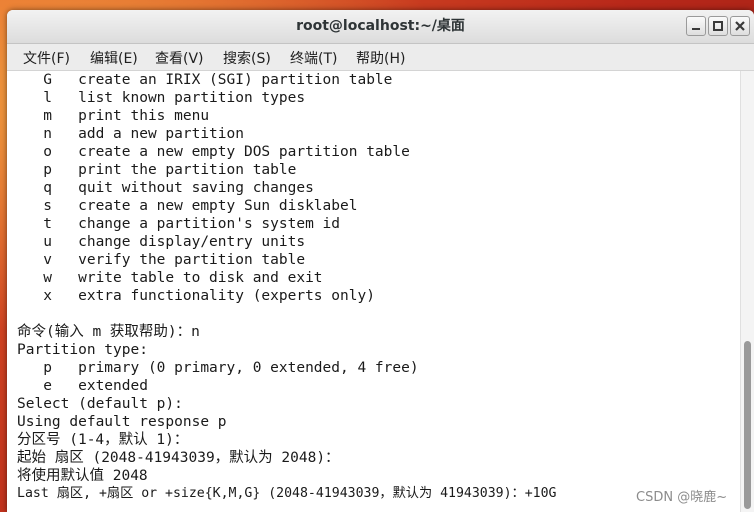 This screenshot has width=754, height=512. I want to click on menu-bar: 文件(F) 编辑(E) 查看(V) 搜索(S) 终端(T) 帮助(H), so click(380, 57).